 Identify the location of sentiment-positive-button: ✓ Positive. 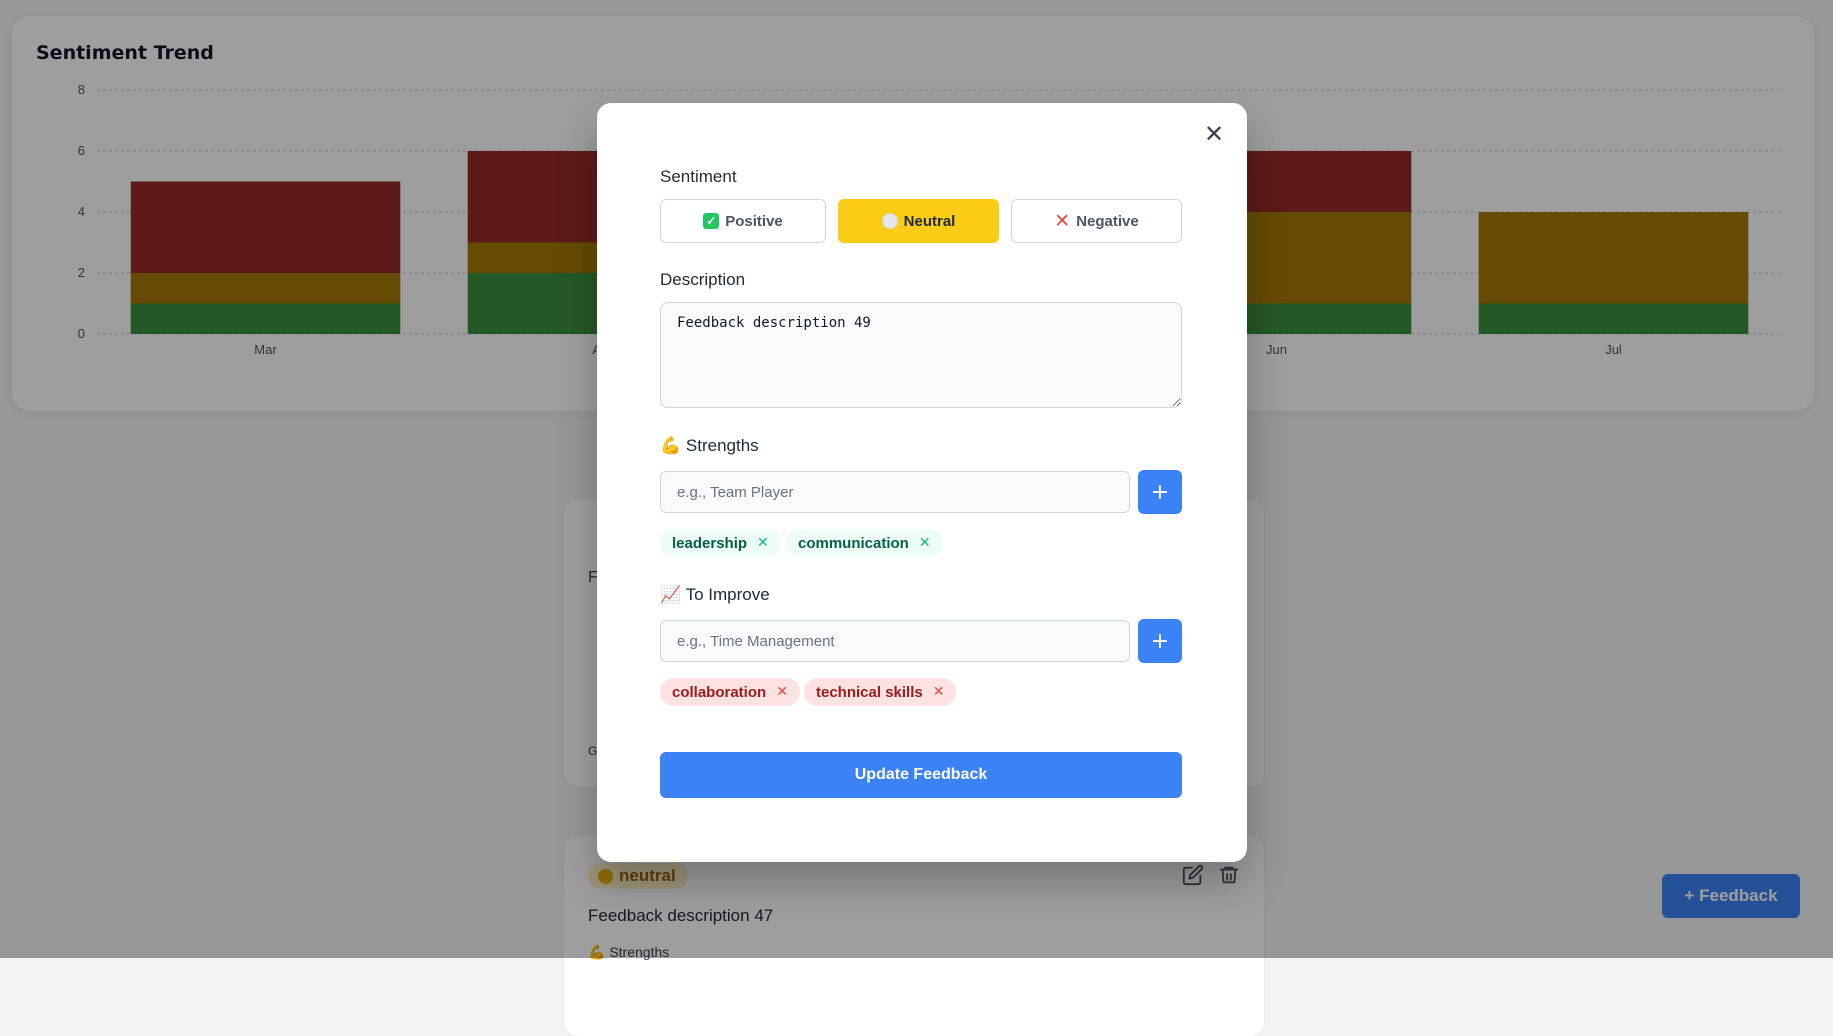
(743, 221).